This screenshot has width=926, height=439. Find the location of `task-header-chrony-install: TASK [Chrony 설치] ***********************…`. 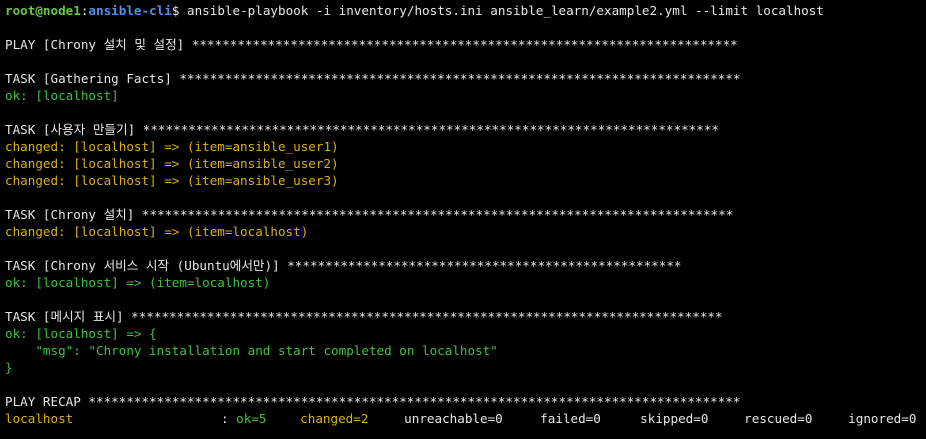

task-header-chrony-install: TASK [Chrony 설치] ***********************… is located at coordinates (369, 214).